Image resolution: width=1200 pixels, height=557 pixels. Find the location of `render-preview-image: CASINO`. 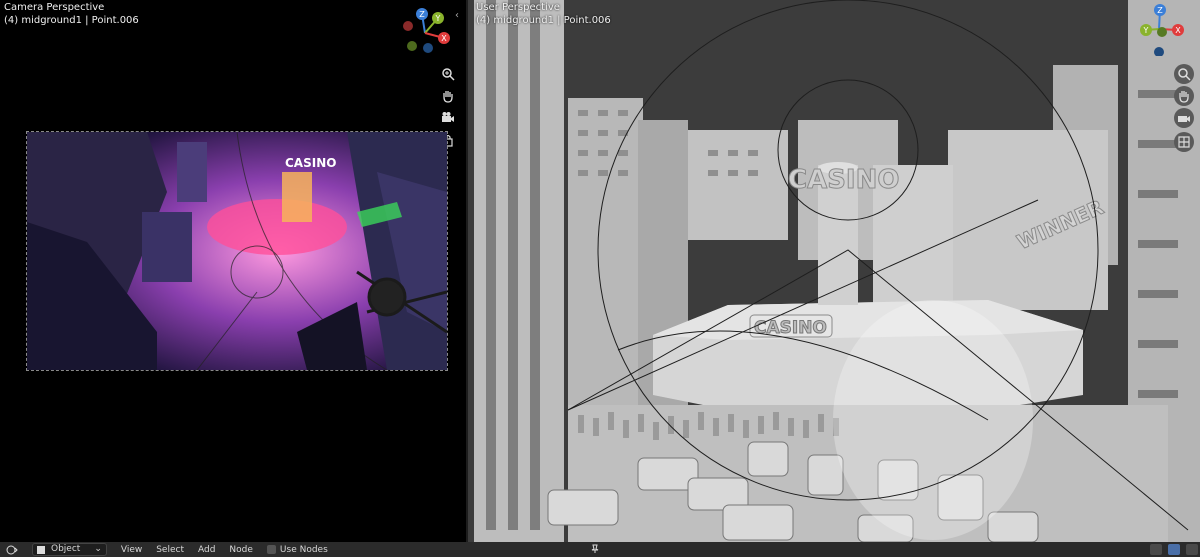

render-preview-image: CASINO is located at coordinates (237, 251).